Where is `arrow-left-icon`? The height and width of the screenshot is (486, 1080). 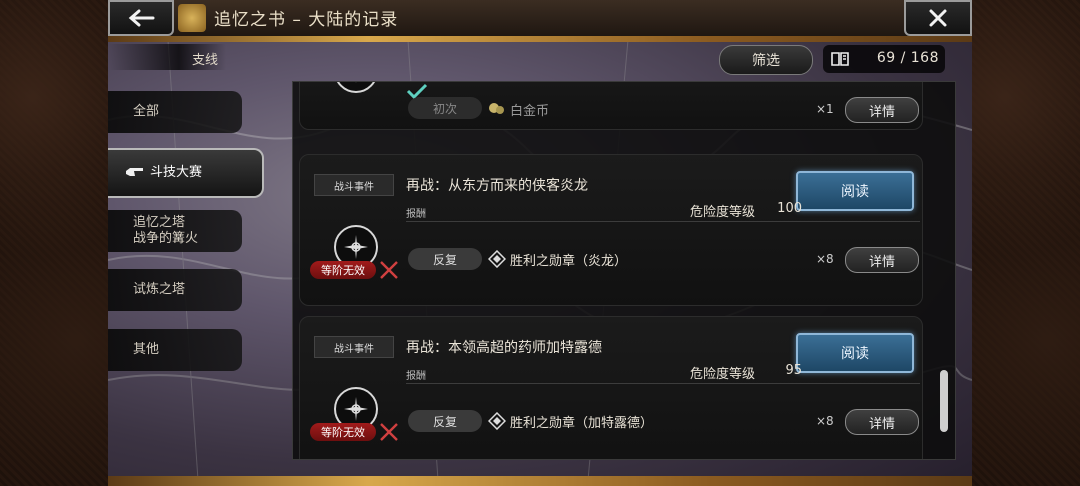 arrow-left-icon is located at coordinates (141, 18).